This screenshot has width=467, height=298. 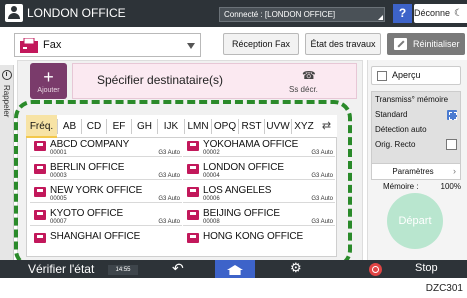 I want to click on stop-icon, so click(x=375, y=269).